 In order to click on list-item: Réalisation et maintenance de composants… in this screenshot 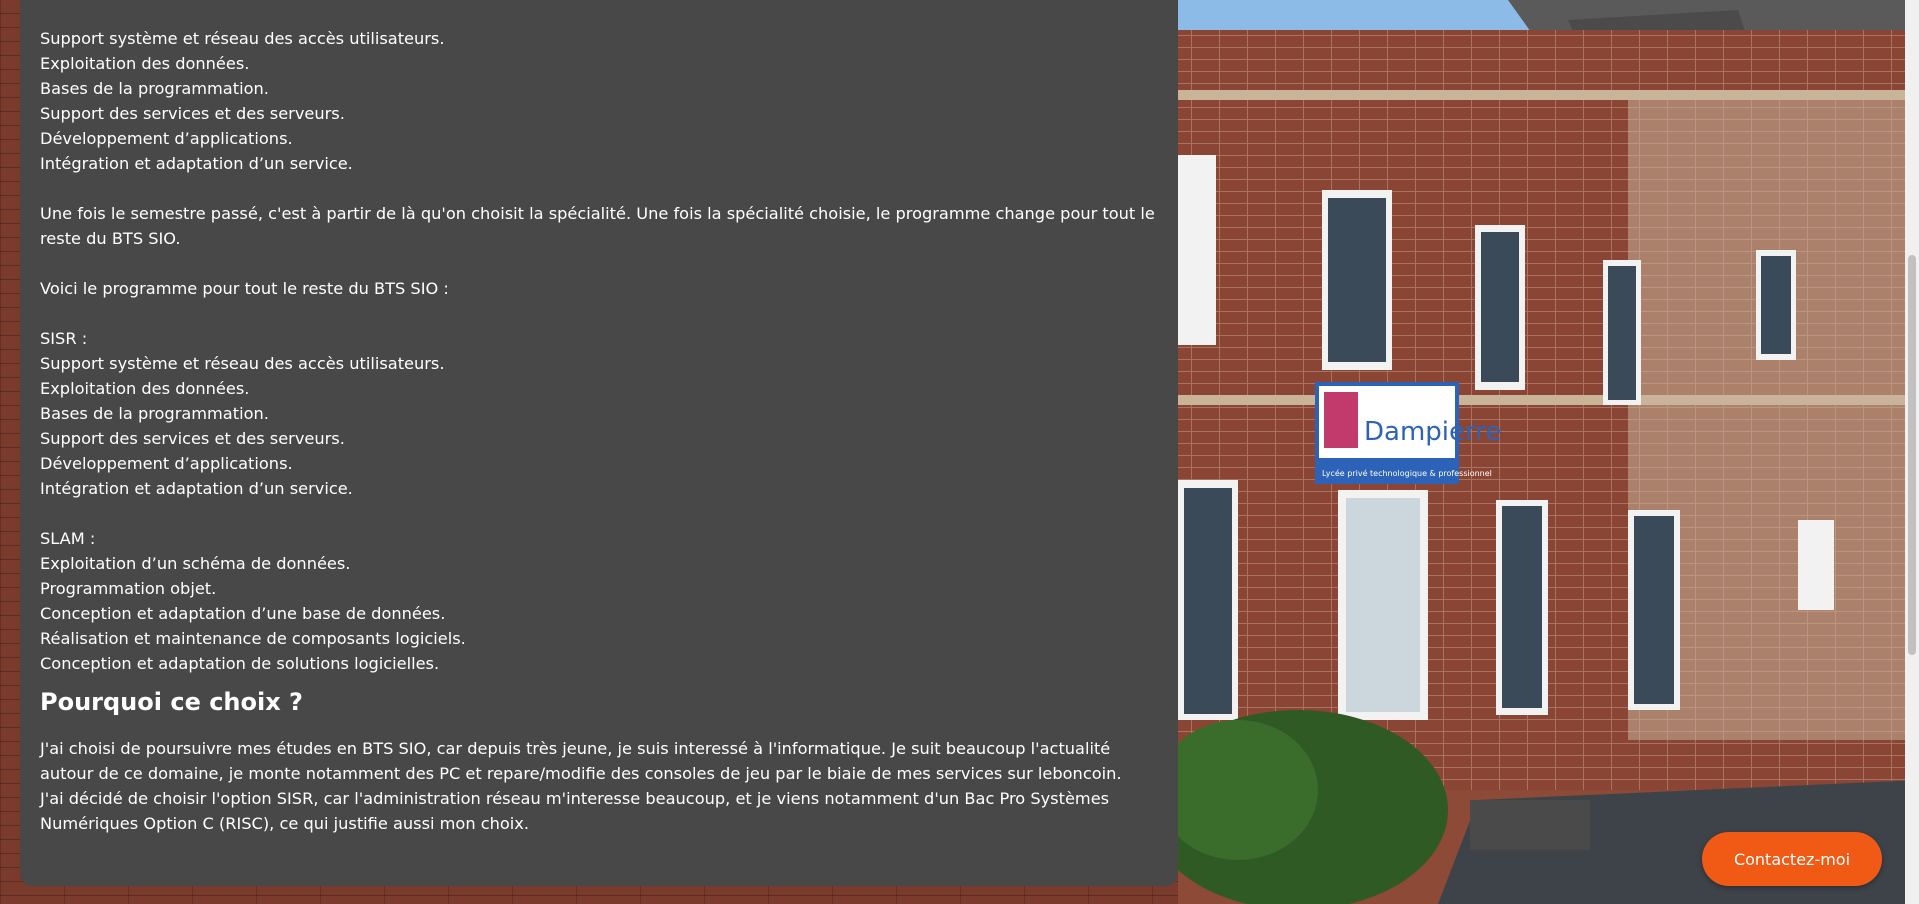, I will do `click(253, 638)`.